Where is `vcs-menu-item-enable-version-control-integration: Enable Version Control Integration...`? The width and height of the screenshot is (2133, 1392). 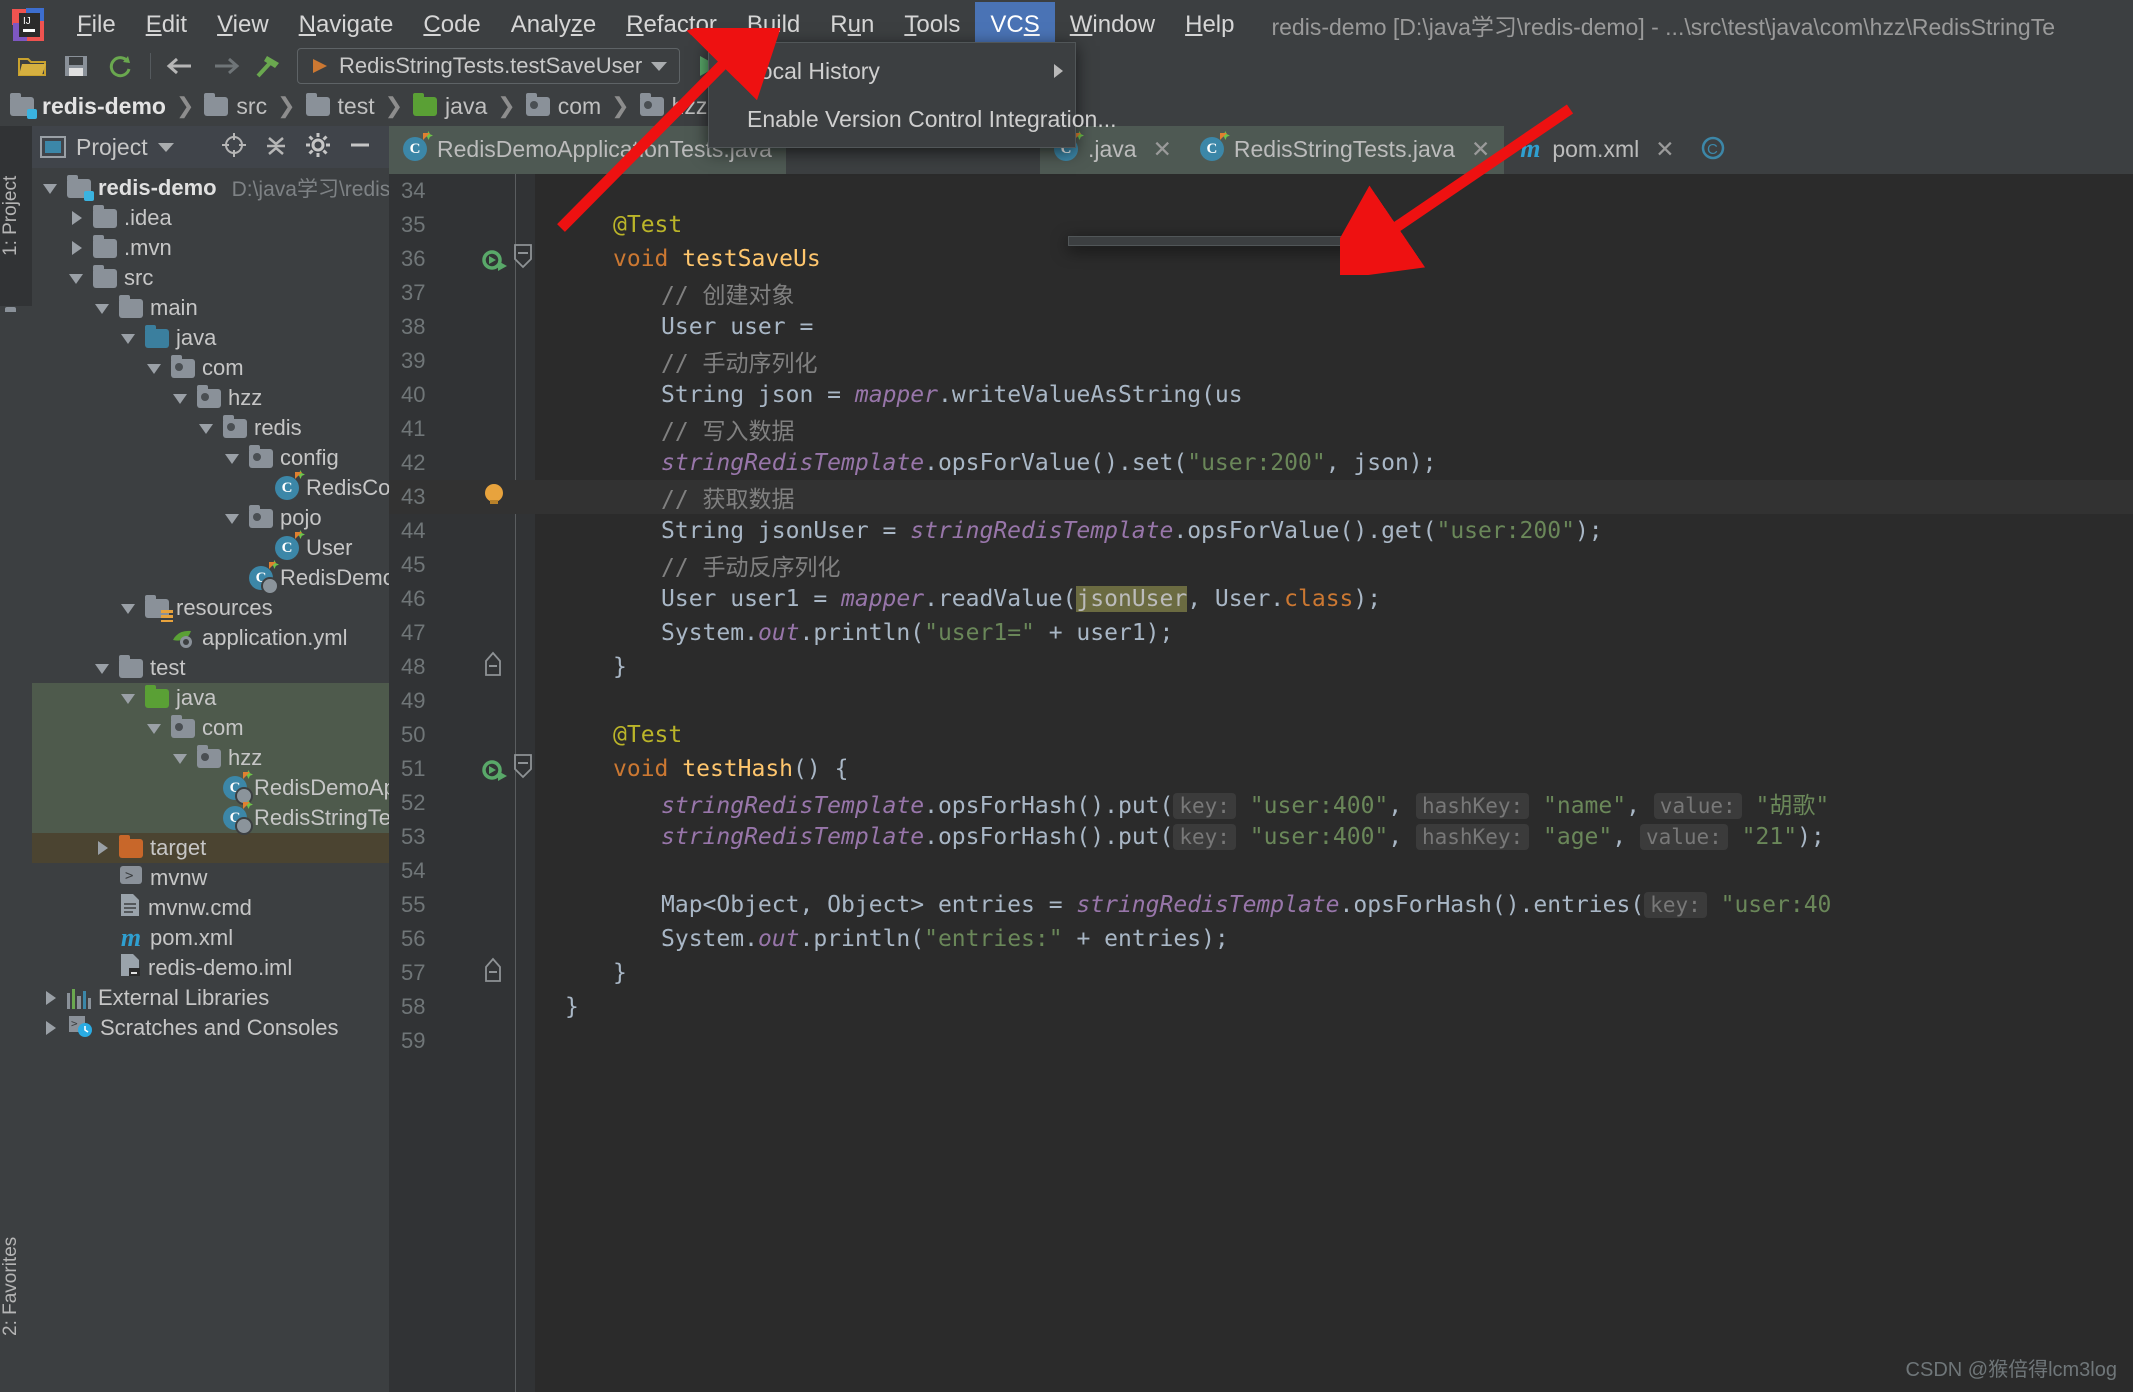 vcs-menu-item-enable-version-control-integration: Enable Version Control Integration... is located at coordinates (913, 119).